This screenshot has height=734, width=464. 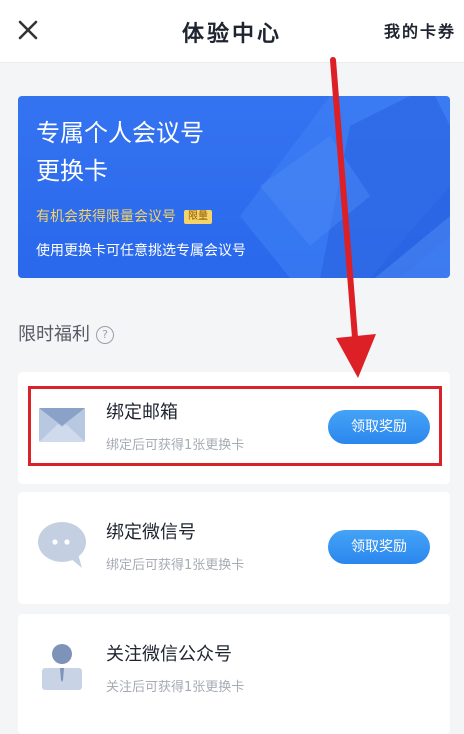 I want to click on claim-reward-button: 领取奖励, so click(x=379, y=547).